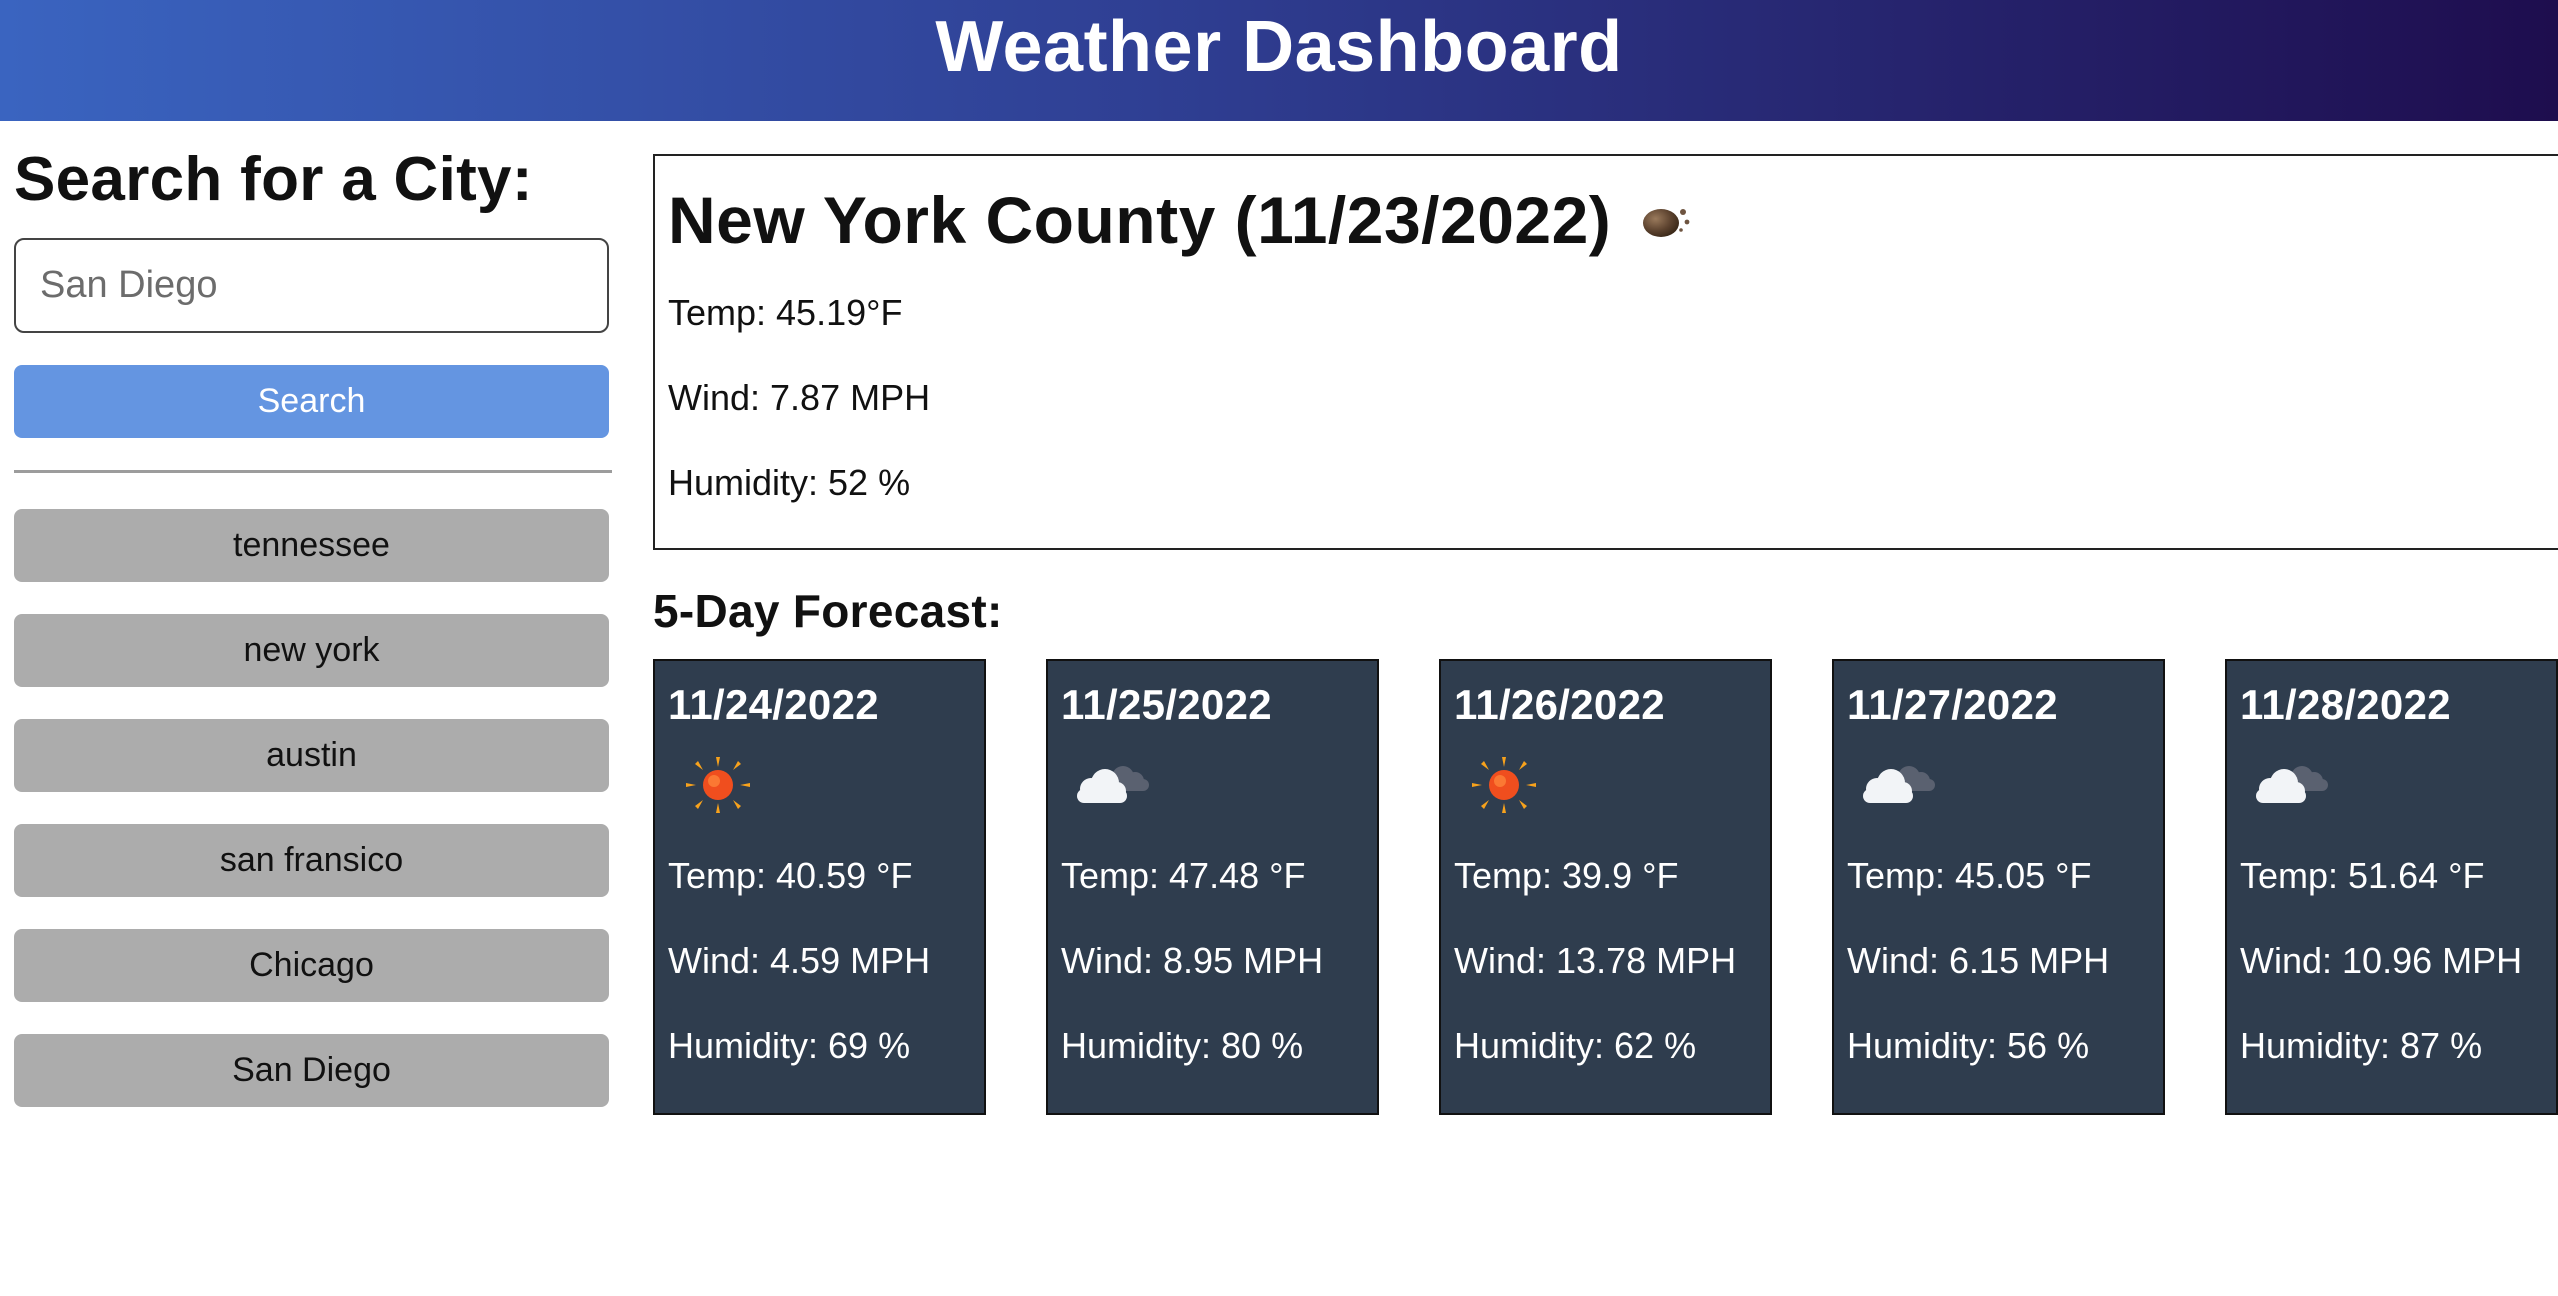  I want to click on forecast-date: 11/28/2022, so click(2345, 704).